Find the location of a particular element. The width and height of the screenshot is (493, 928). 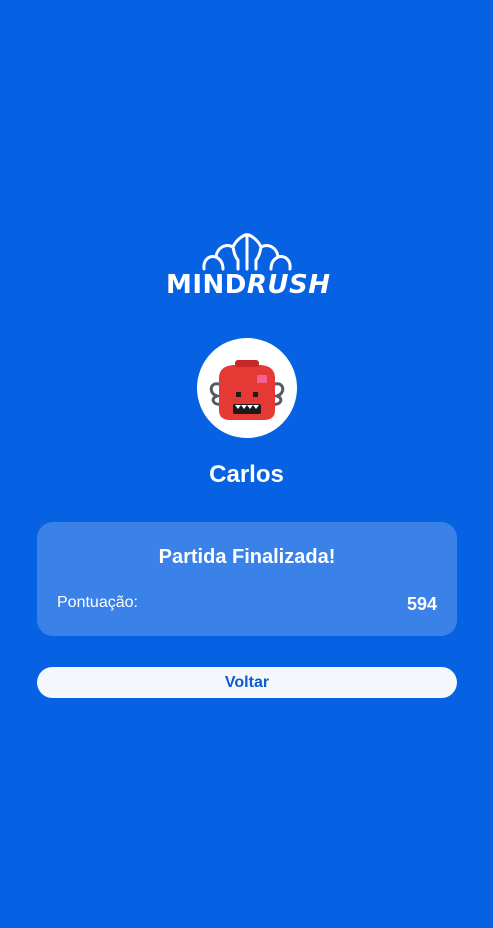

player-name: Carlos is located at coordinates (246, 474).